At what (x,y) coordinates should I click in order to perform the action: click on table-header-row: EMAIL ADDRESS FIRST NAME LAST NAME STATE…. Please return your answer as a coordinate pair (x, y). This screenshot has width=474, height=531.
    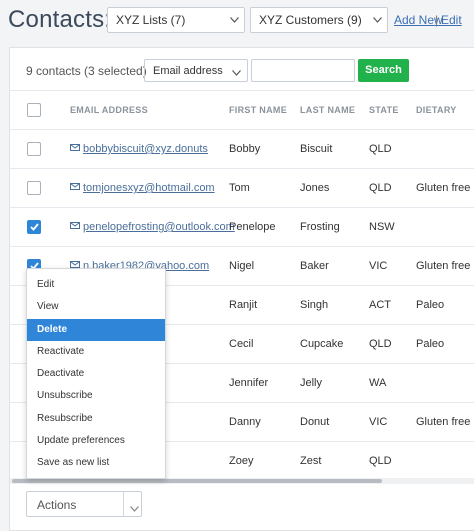
    Looking at the image, I should click on (242, 109).